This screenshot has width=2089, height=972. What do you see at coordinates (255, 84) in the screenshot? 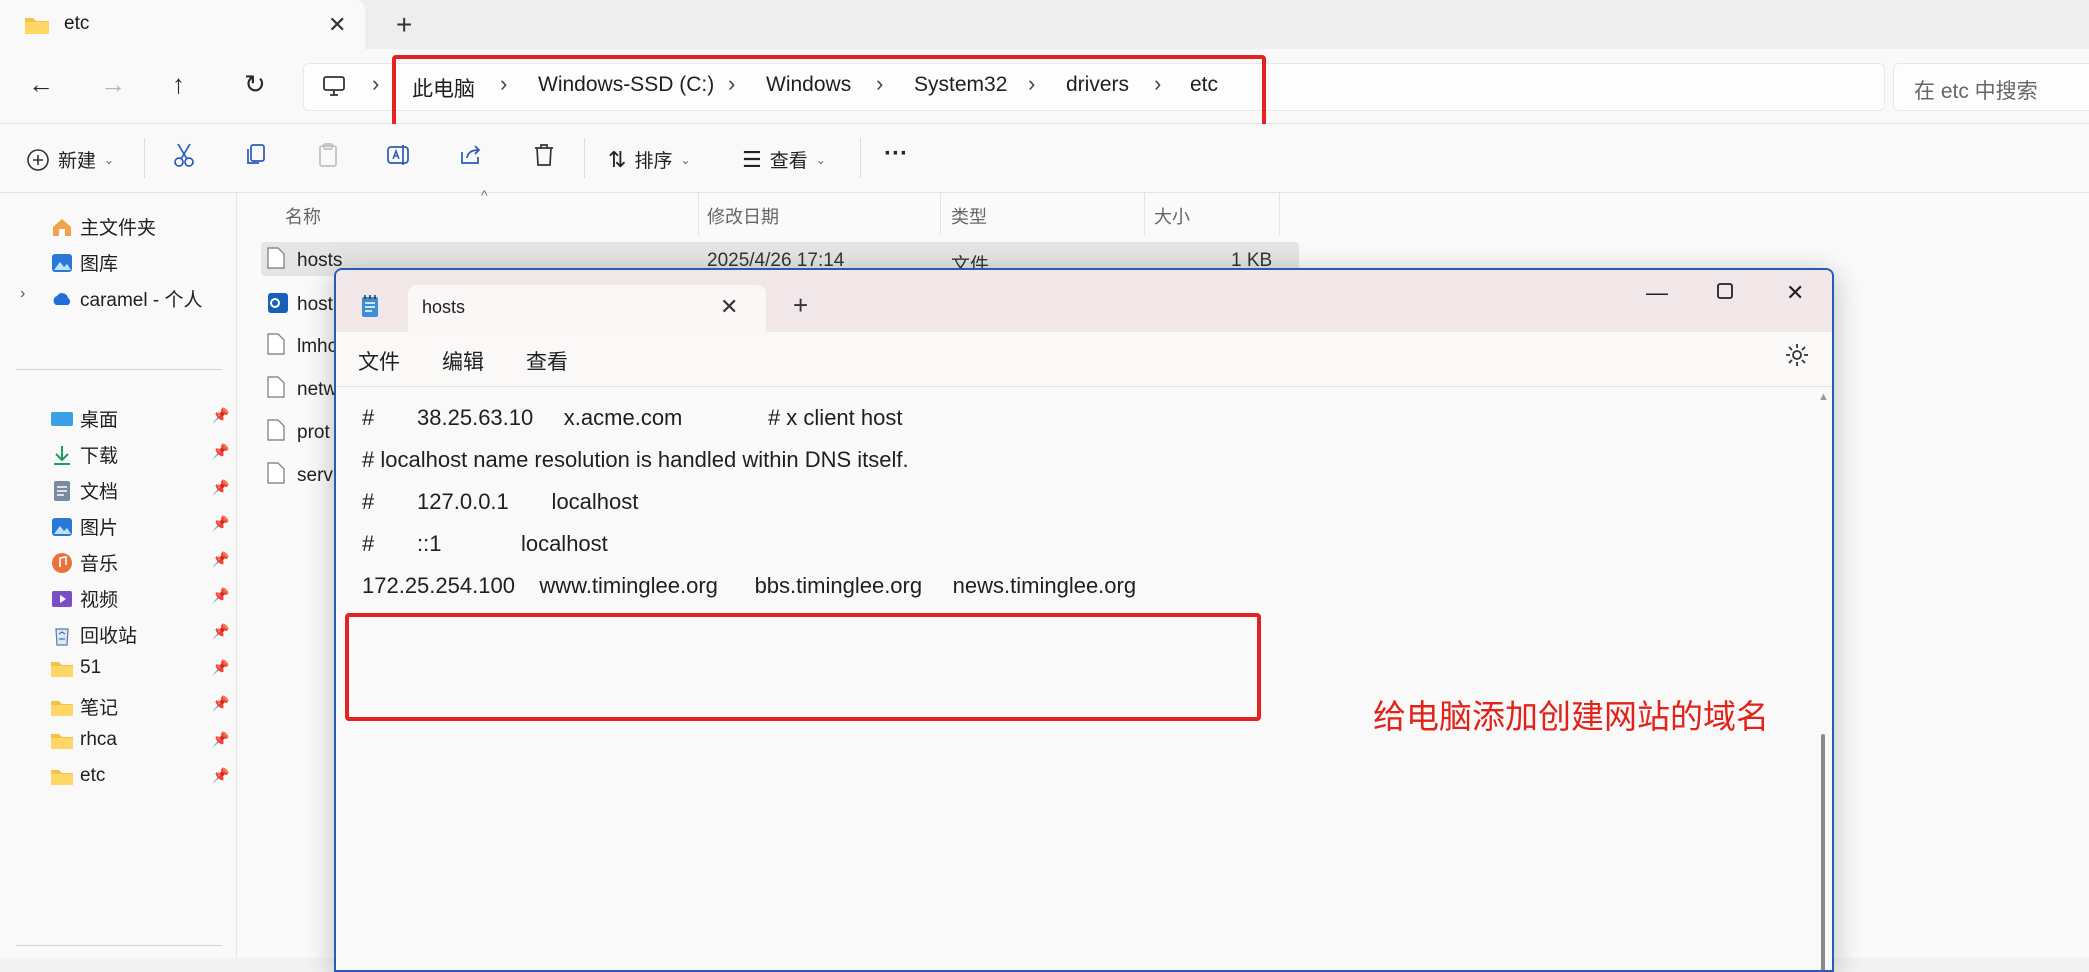
I see `refresh-button: ↻` at bounding box center [255, 84].